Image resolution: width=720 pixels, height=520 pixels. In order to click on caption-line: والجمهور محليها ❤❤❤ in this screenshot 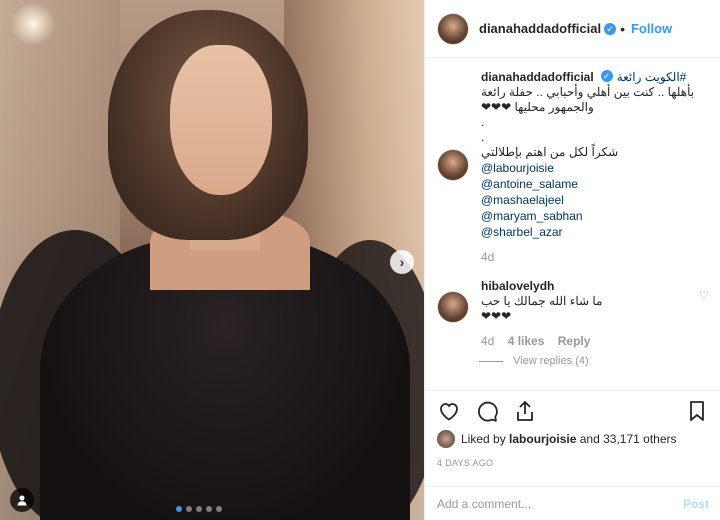, I will do `click(537, 107)`.